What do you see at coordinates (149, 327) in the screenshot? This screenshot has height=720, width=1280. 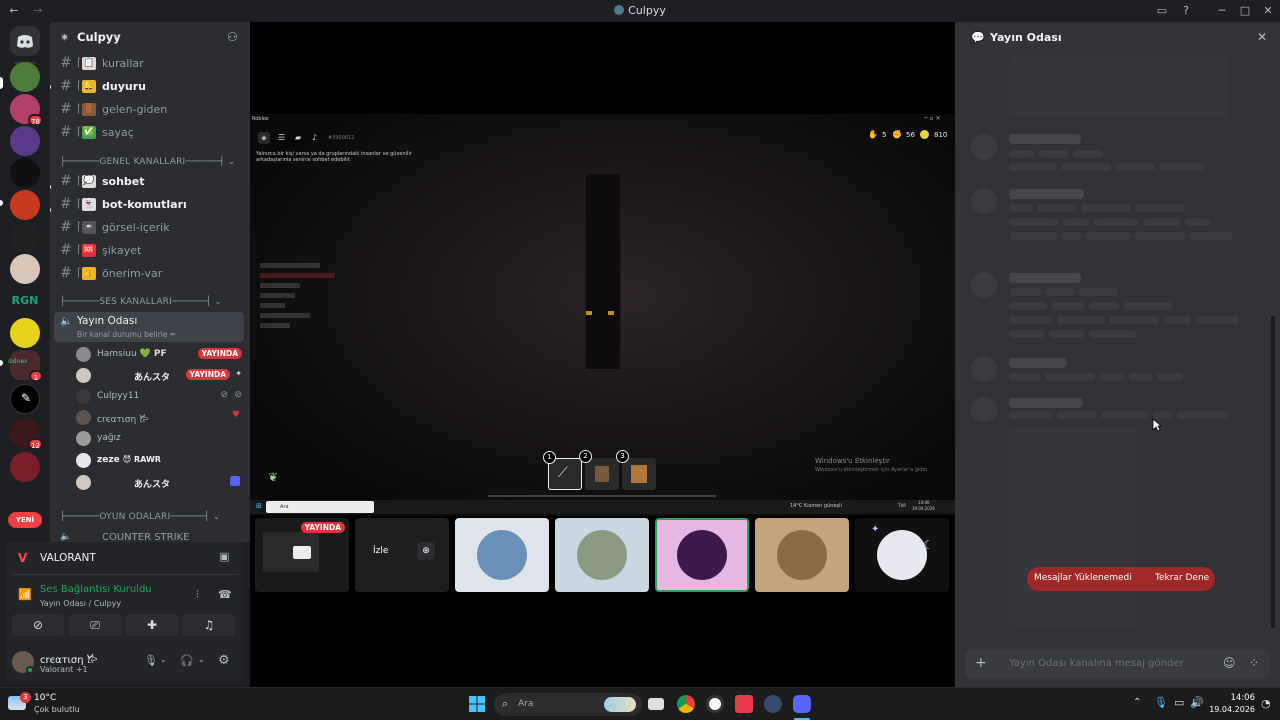 I see `voice-channel-item: 🔈 Yayın Odası Bir kanal durumu belirle ✏` at bounding box center [149, 327].